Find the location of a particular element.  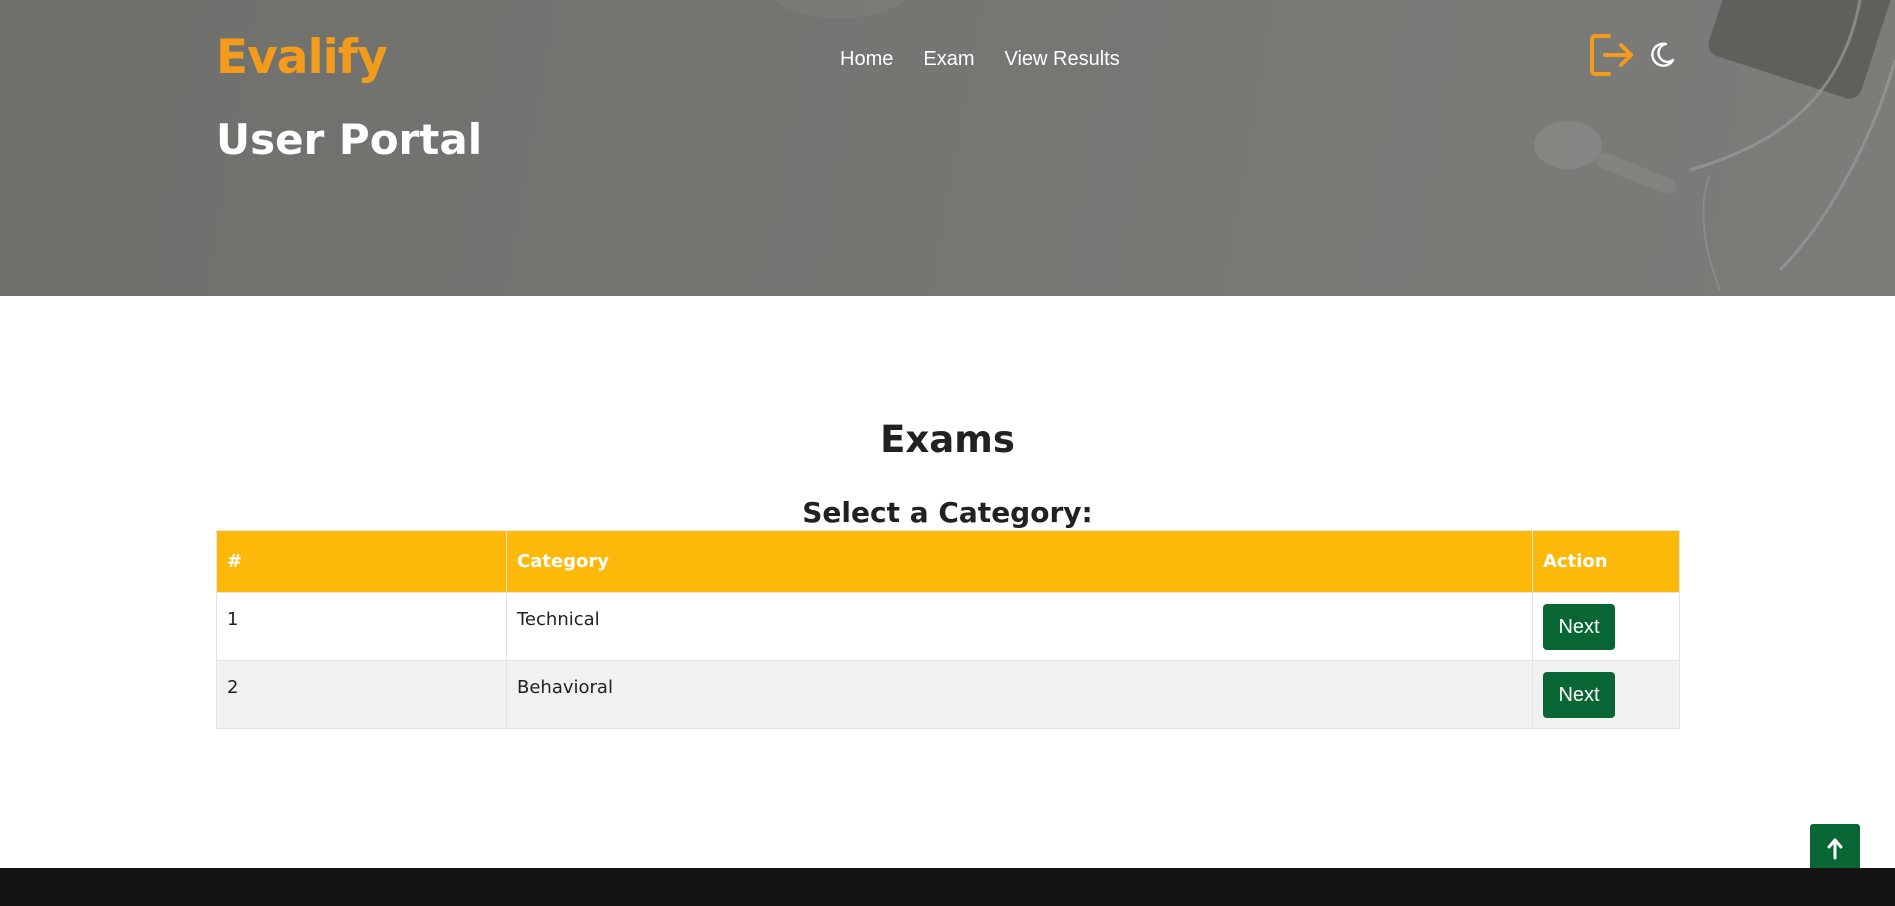

nav-item-home: Home is located at coordinates (866, 59).